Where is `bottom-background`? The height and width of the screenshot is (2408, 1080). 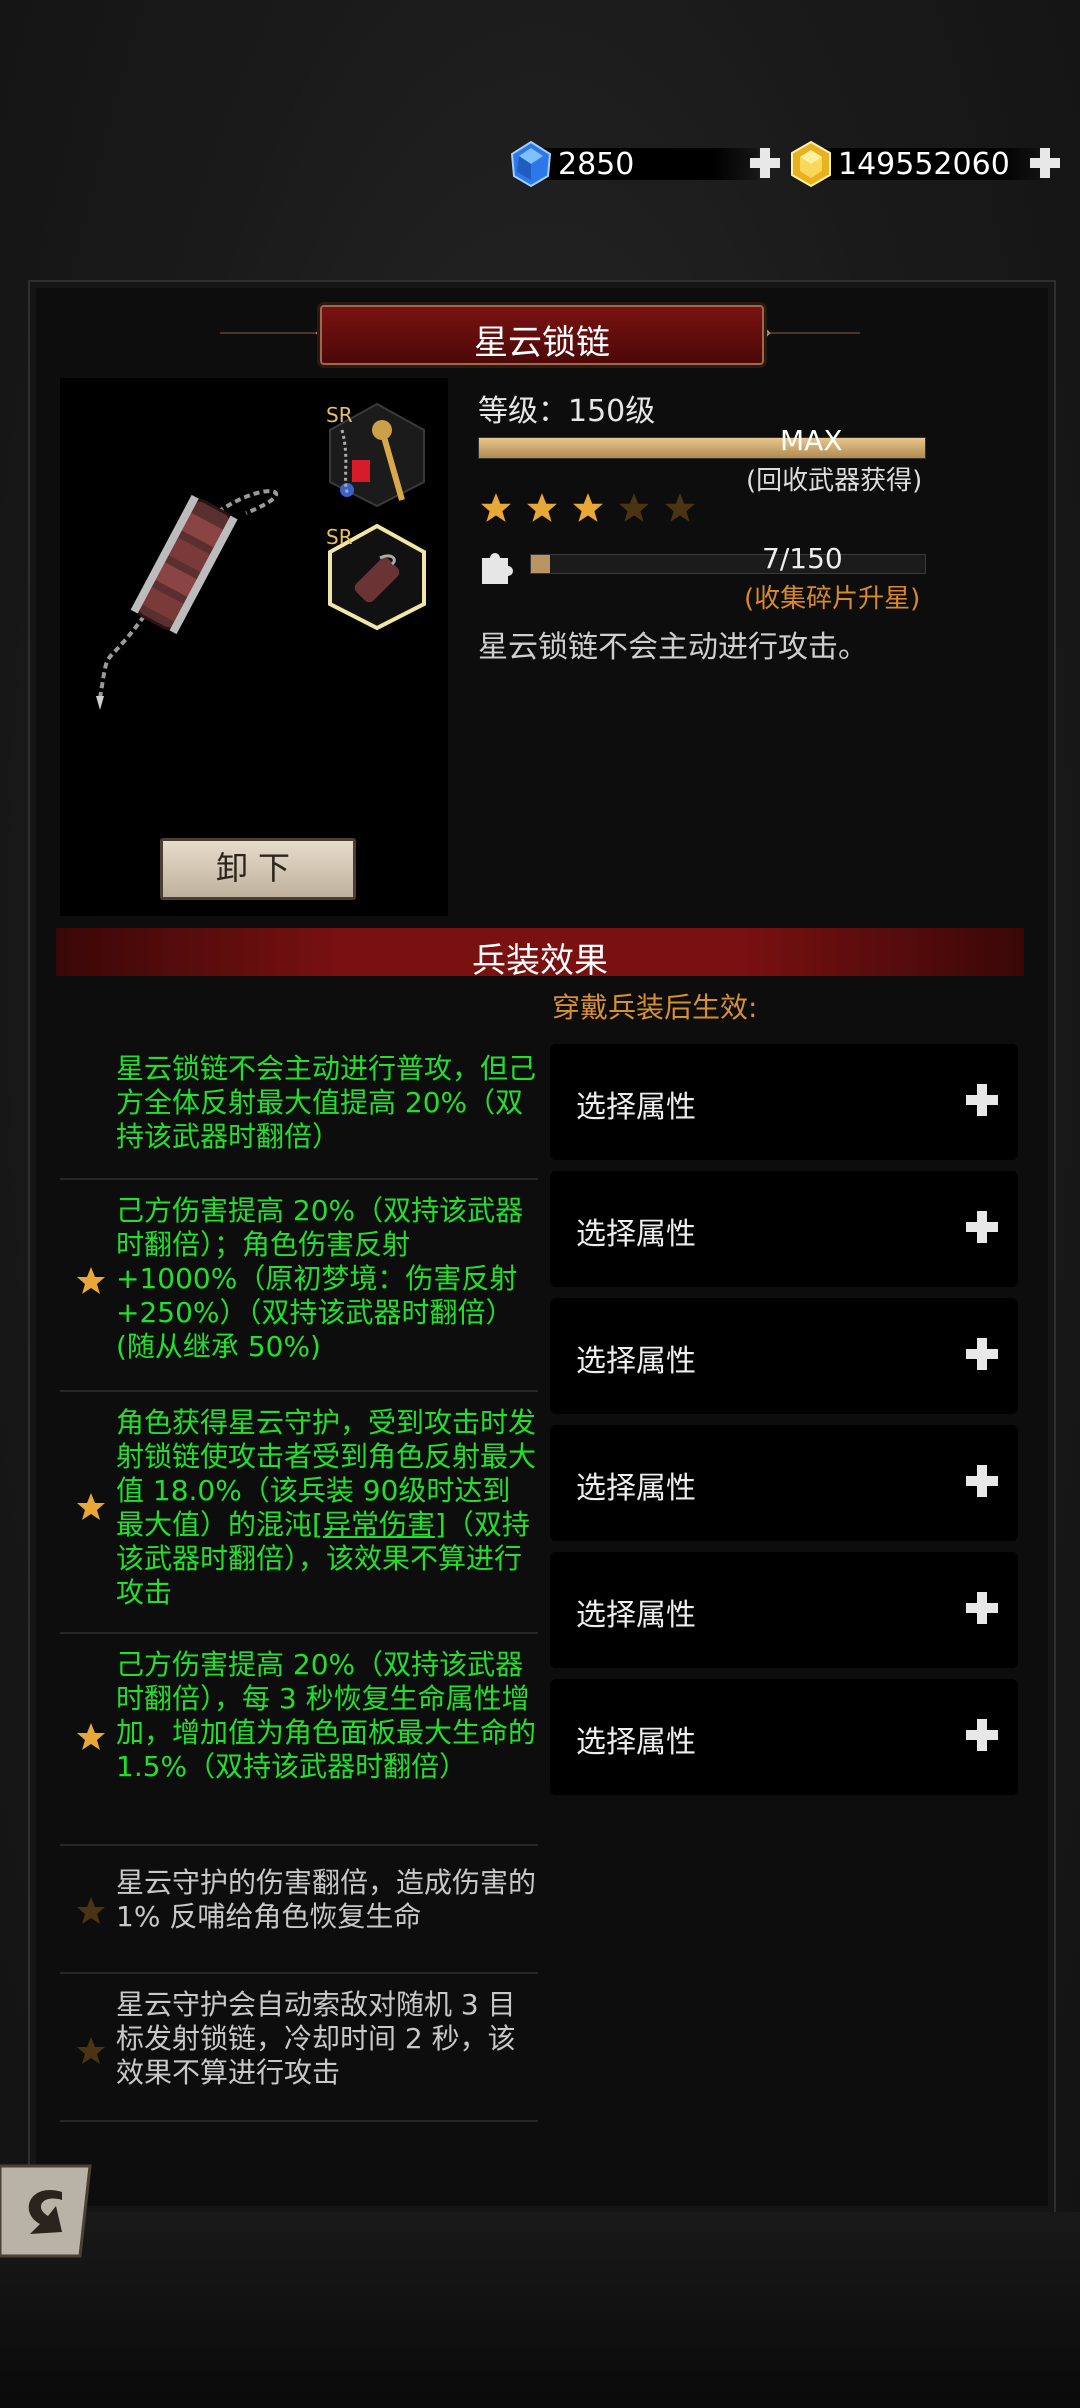 bottom-background is located at coordinates (540, 2310).